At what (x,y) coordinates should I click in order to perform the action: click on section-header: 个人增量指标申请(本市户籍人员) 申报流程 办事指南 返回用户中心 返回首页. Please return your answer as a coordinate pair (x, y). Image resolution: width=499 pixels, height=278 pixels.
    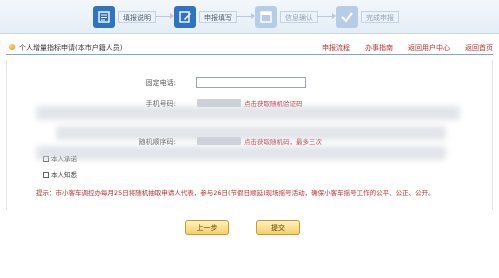
    Looking at the image, I should click on (249, 47).